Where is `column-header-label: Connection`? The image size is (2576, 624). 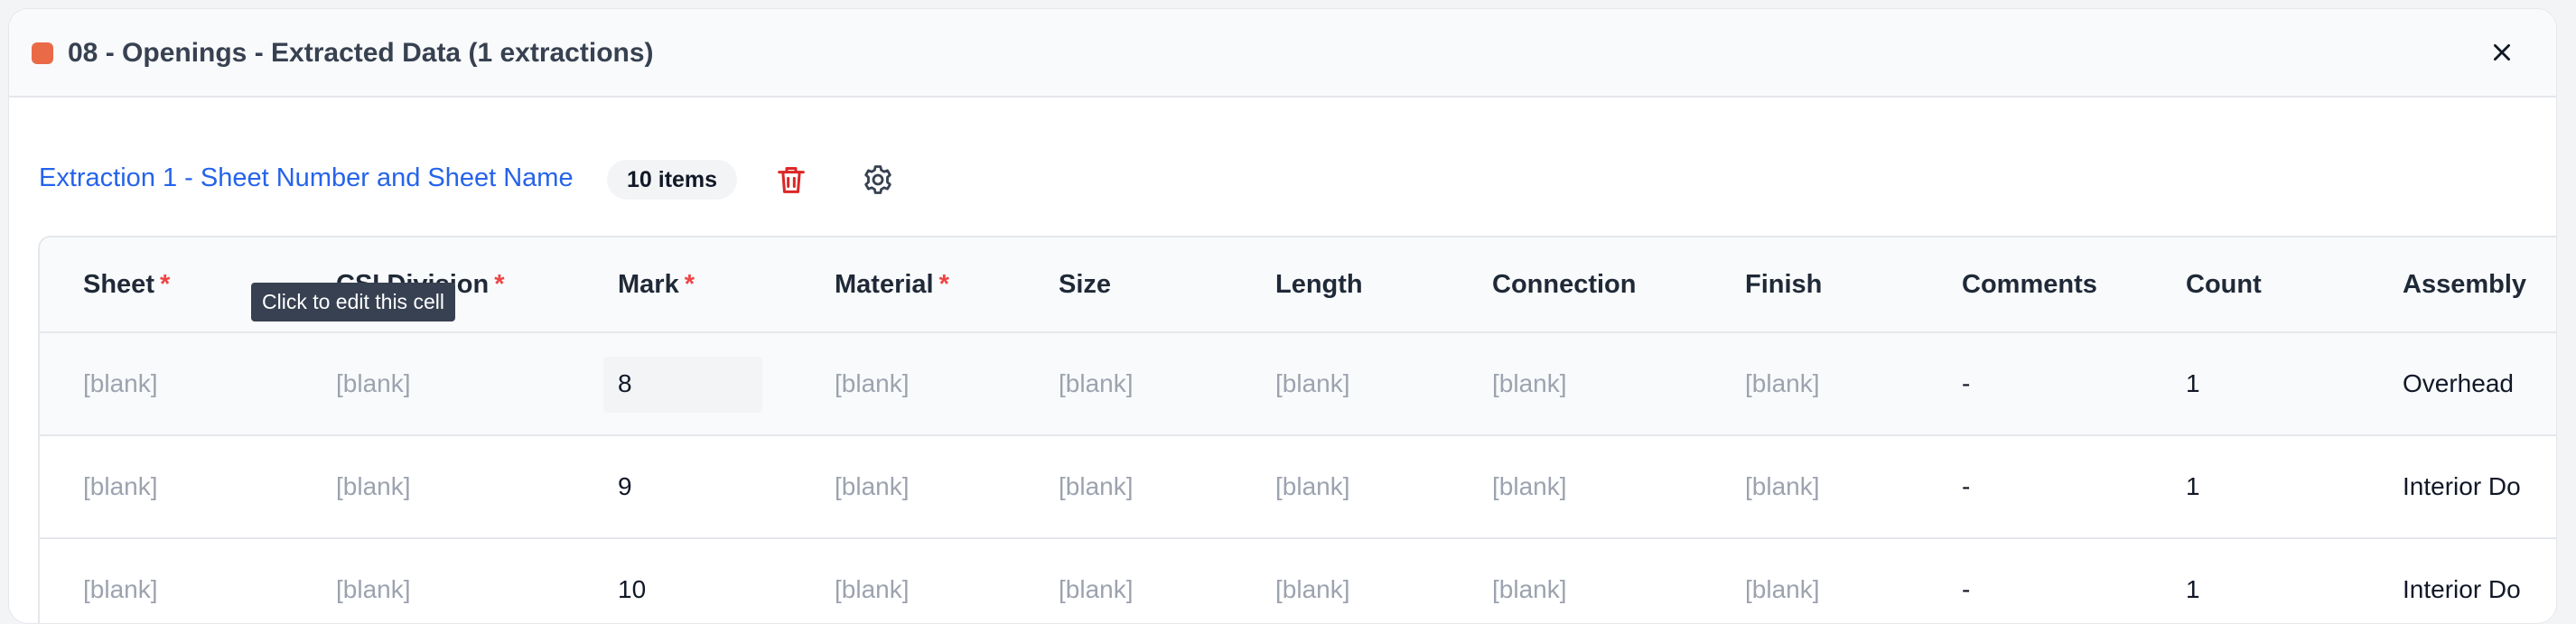
column-header-label: Connection is located at coordinates (1564, 284).